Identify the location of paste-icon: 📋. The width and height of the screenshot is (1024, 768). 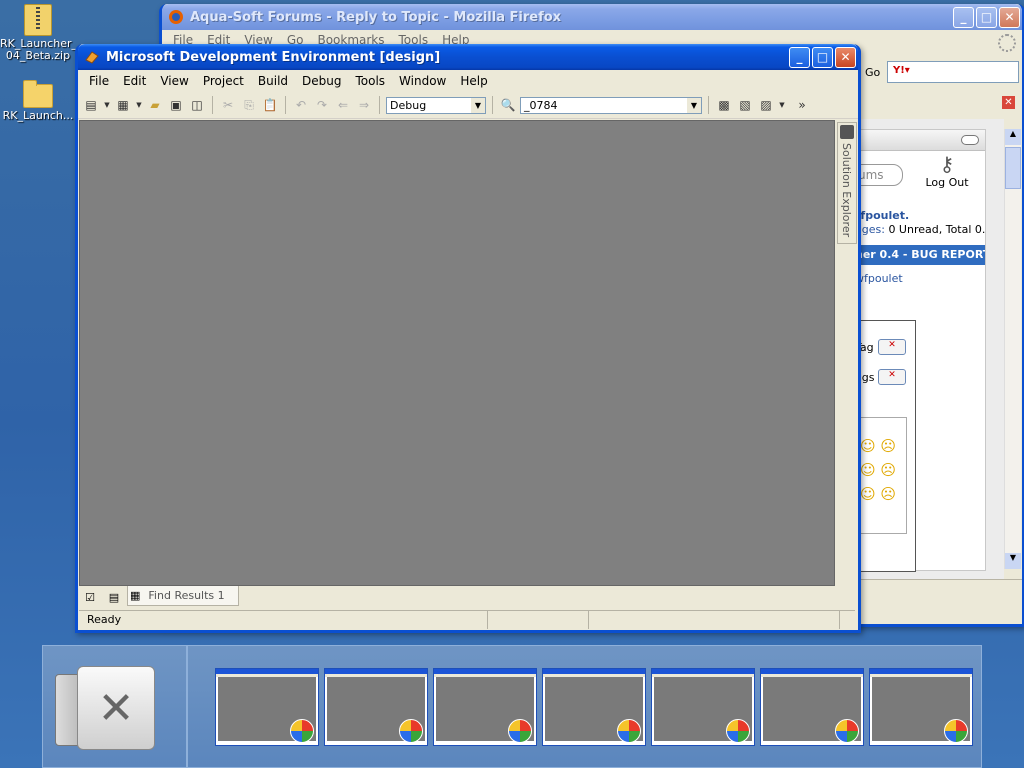
(270, 105).